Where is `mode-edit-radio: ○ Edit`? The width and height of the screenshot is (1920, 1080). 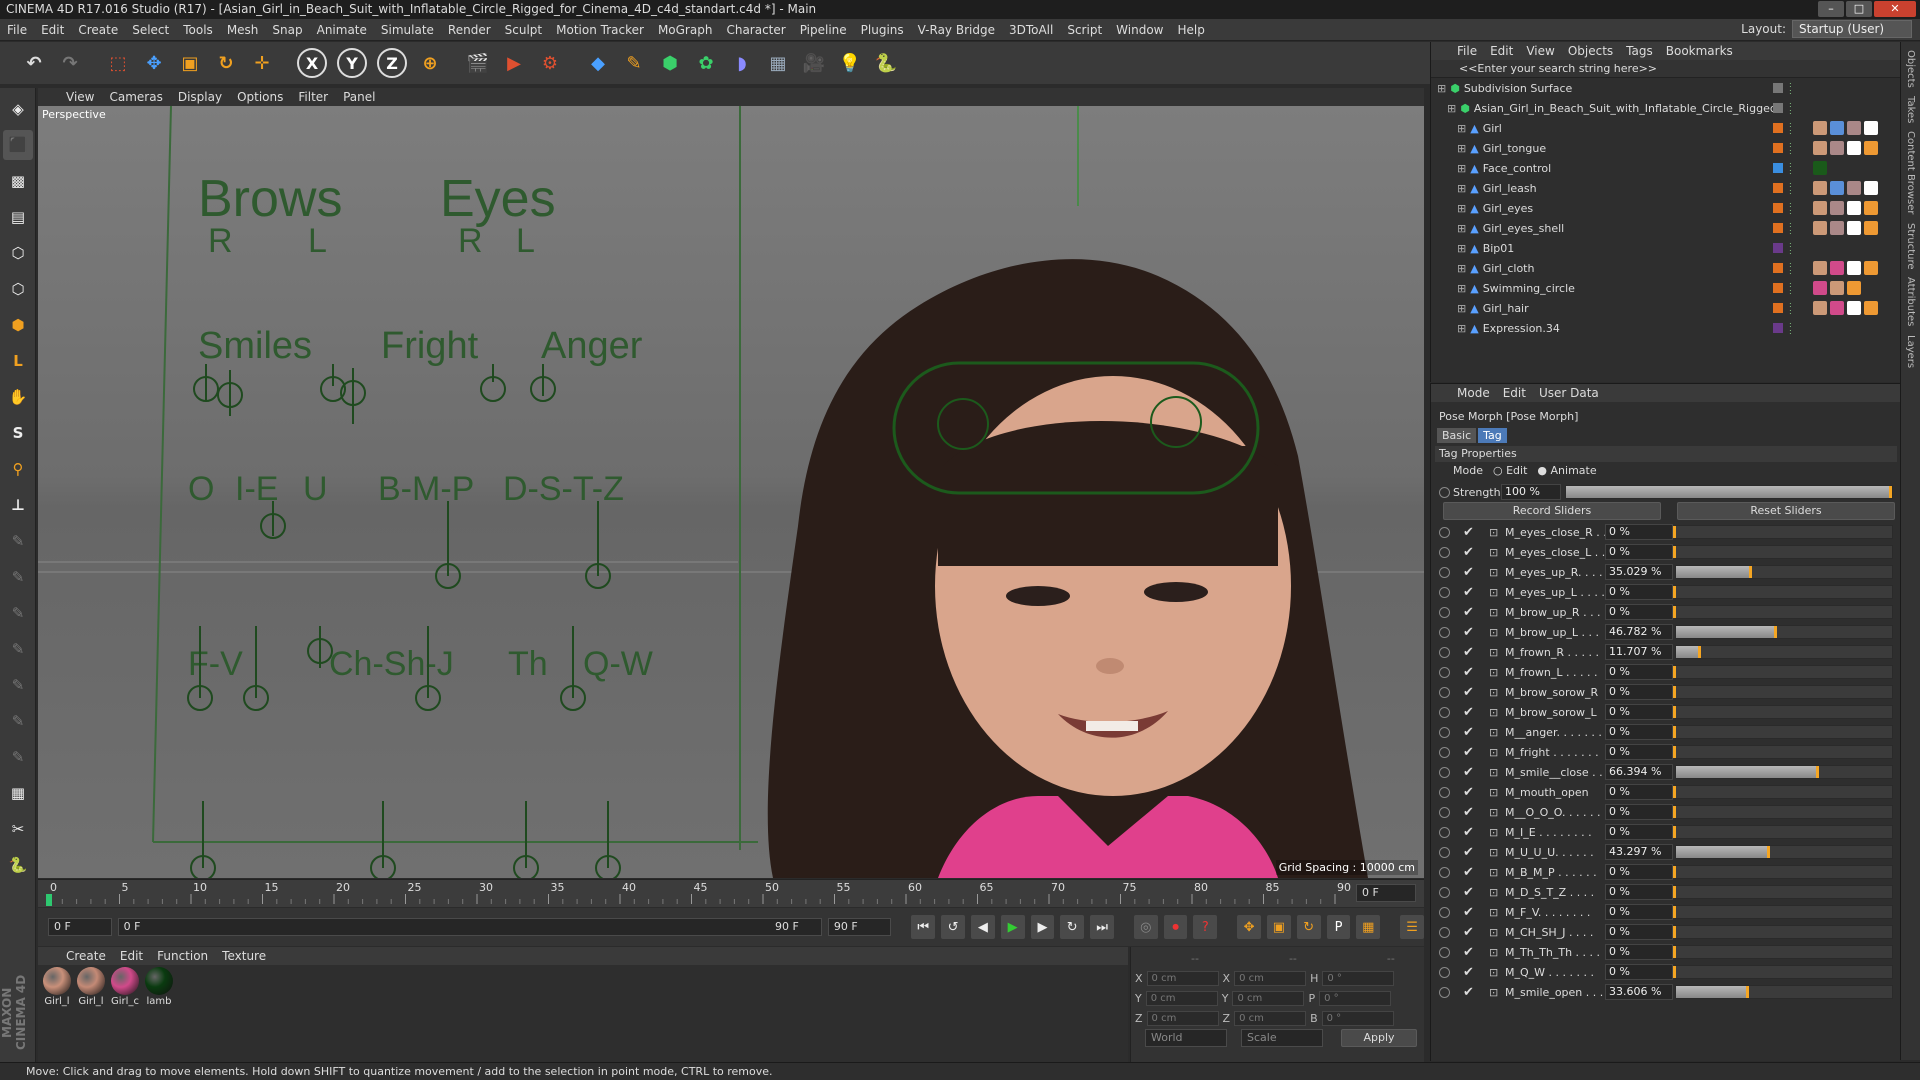 mode-edit-radio: ○ Edit is located at coordinates (1510, 470).